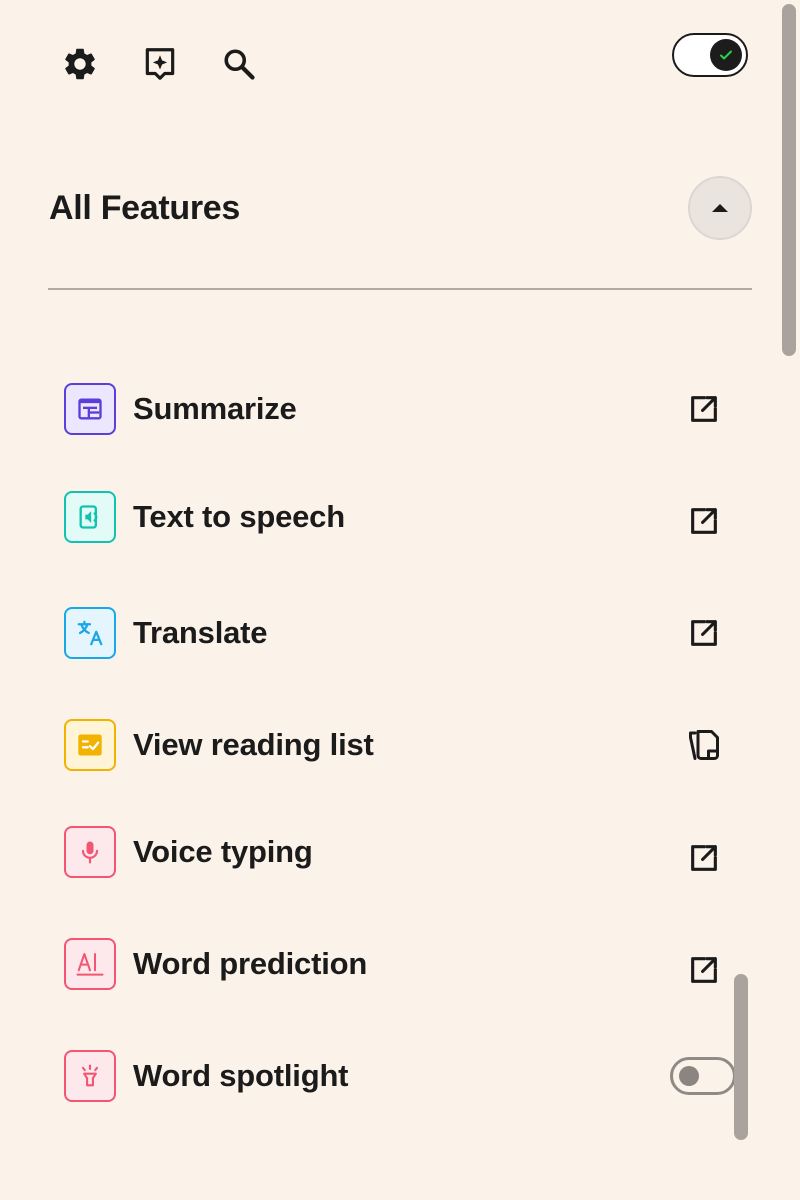 The image size is (800, 1200). I want to click on reading-list-icon, so click(90, 745).